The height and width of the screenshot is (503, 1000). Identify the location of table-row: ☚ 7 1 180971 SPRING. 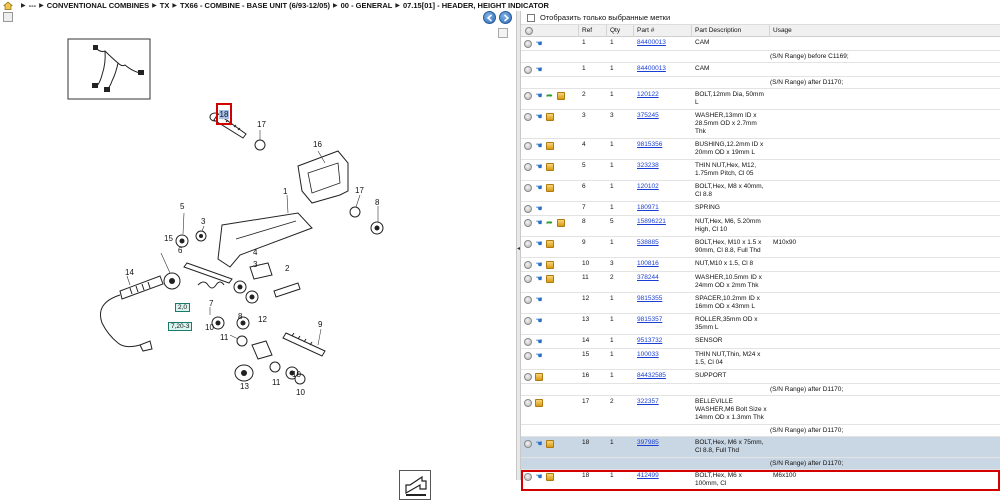
(760, 209).